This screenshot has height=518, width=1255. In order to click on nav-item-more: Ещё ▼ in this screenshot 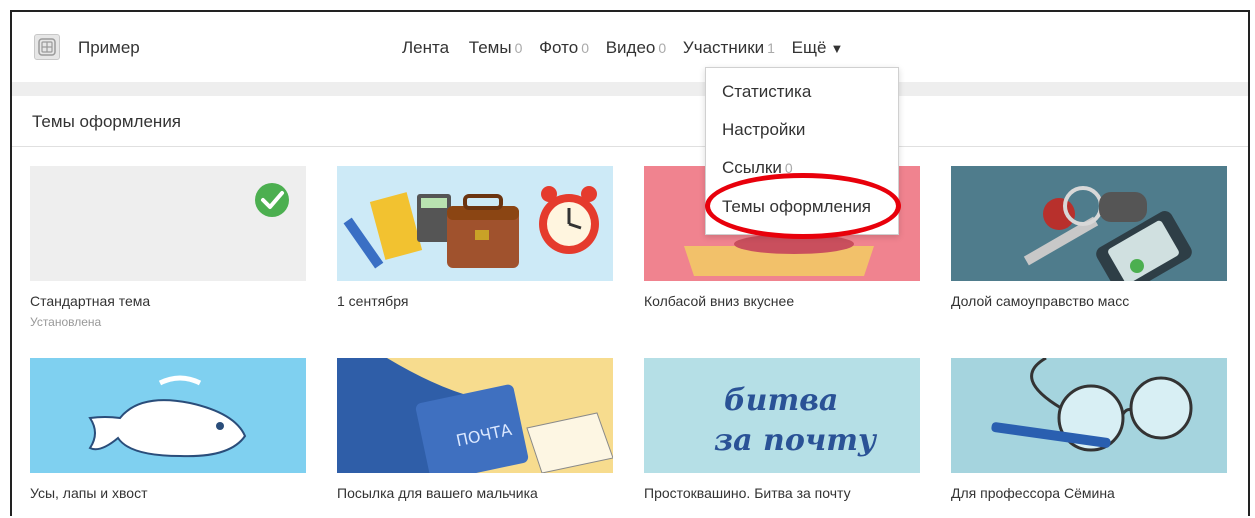, I will do `click(818, 48)`.